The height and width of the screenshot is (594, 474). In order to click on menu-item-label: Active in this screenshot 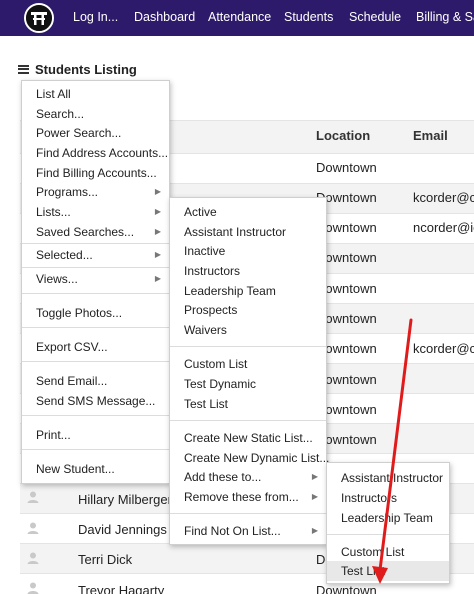, I will do `click(200, 212)`.